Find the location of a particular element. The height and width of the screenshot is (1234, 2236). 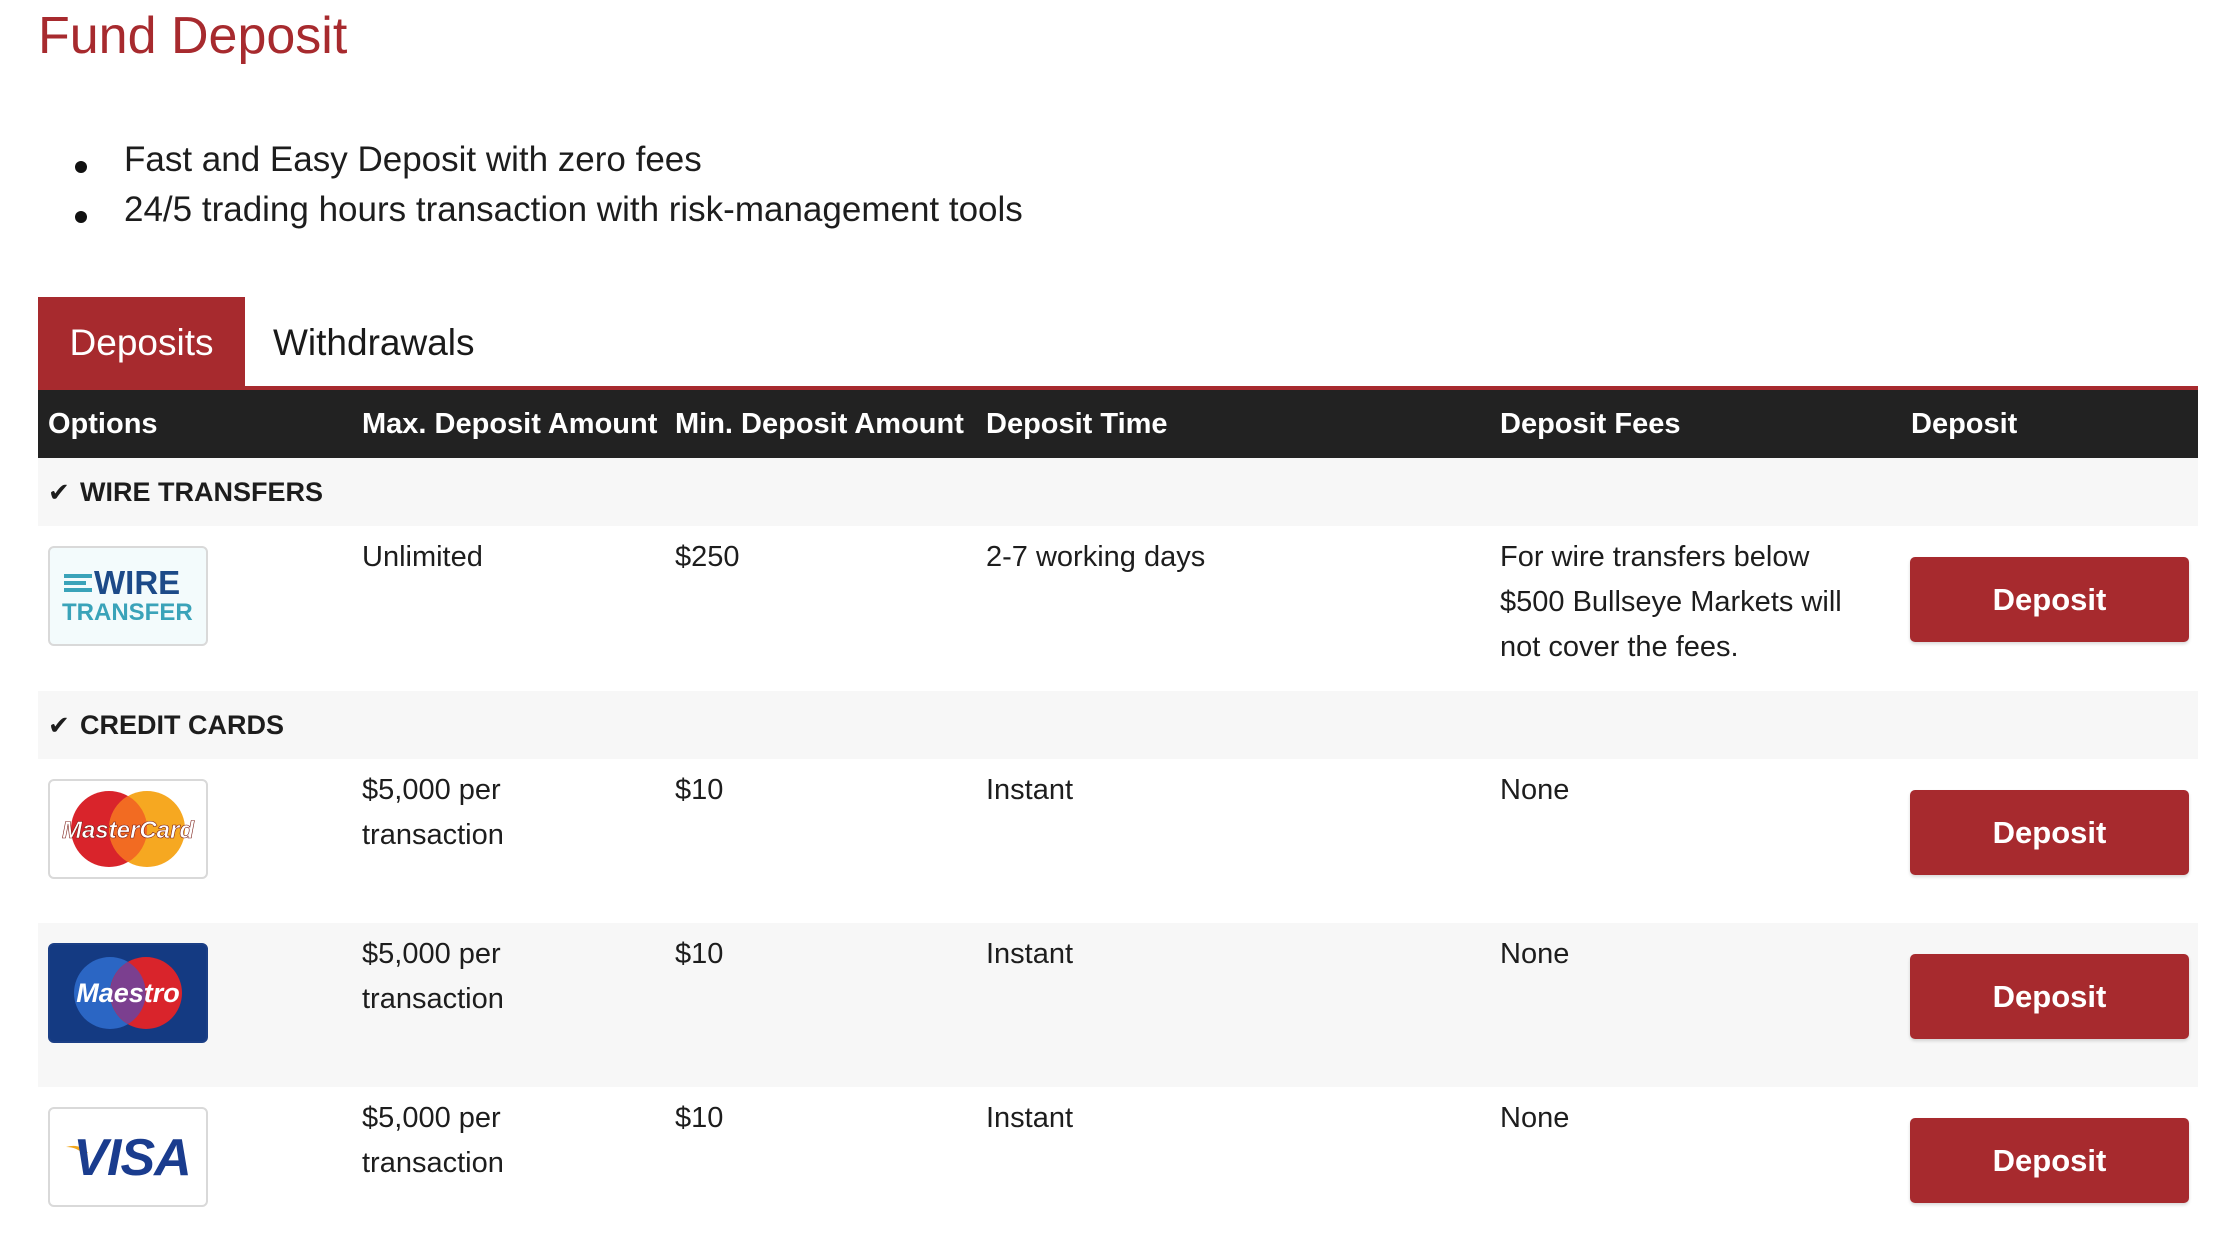

mastercard-icon: MasterCard is located at coordinates (129, 829).